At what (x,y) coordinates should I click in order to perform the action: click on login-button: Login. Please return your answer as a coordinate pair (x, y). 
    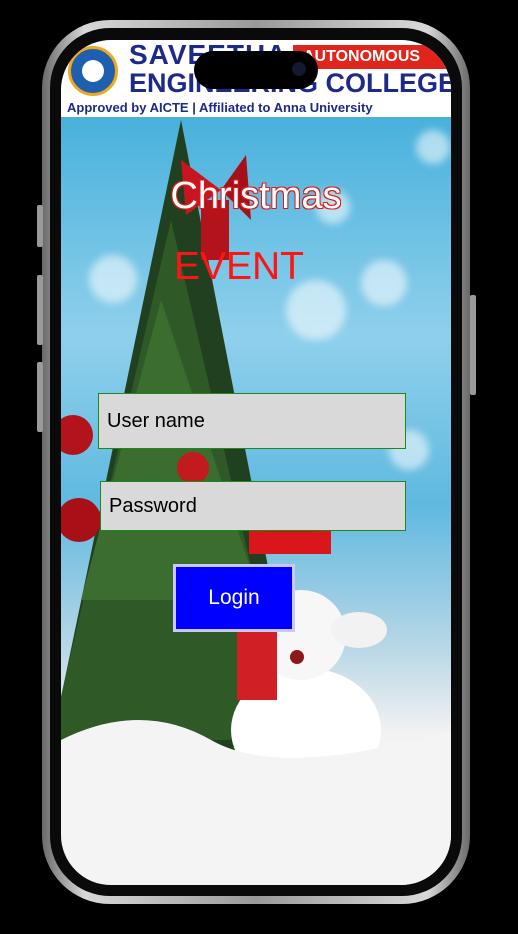
    Looking at the image, I should click on (234, 598).